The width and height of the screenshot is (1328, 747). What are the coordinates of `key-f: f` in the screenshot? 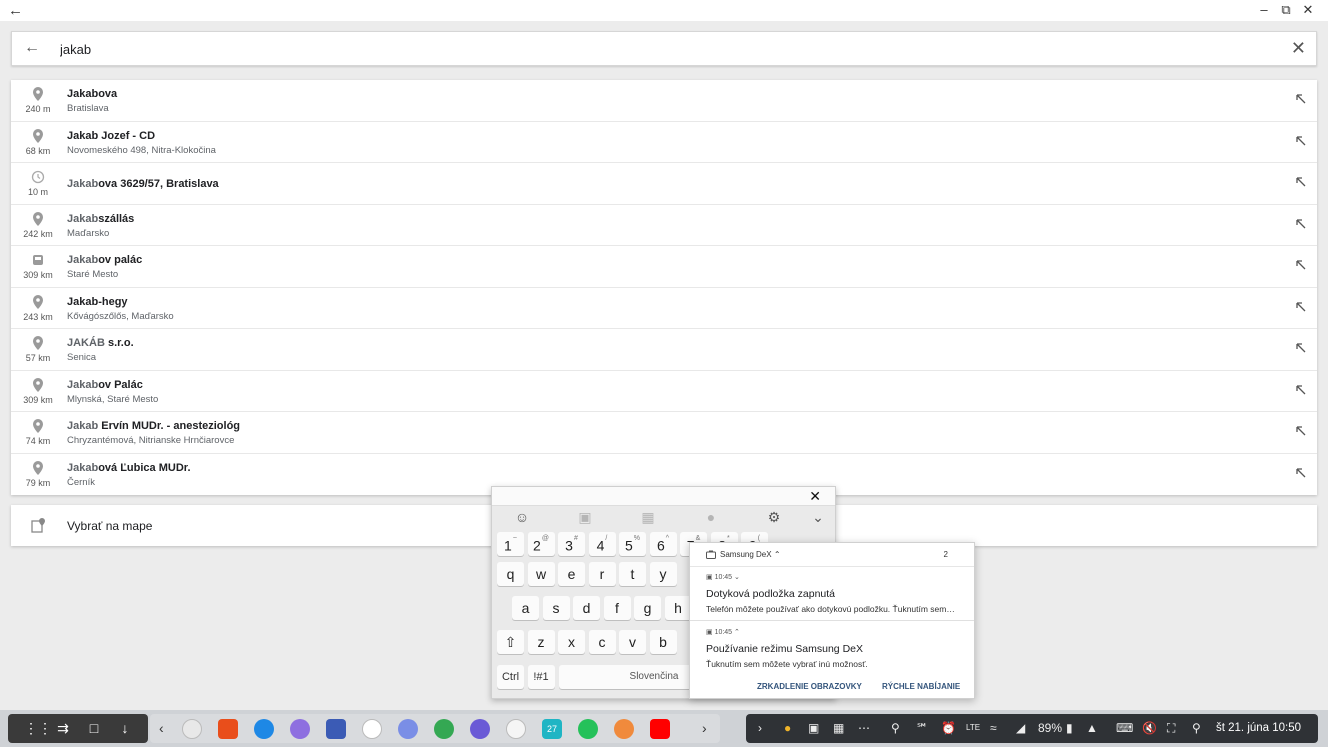 It's located at (617, 608).